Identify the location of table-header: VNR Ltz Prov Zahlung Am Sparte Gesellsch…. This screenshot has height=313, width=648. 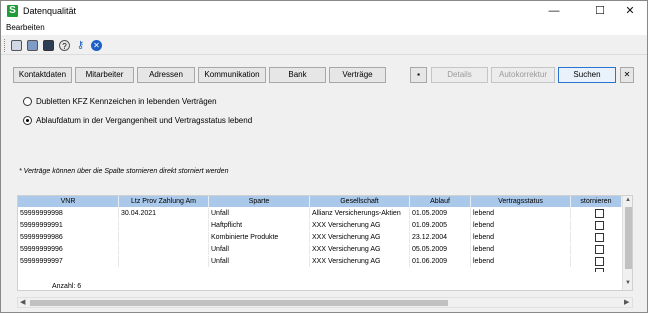
(320, 201).